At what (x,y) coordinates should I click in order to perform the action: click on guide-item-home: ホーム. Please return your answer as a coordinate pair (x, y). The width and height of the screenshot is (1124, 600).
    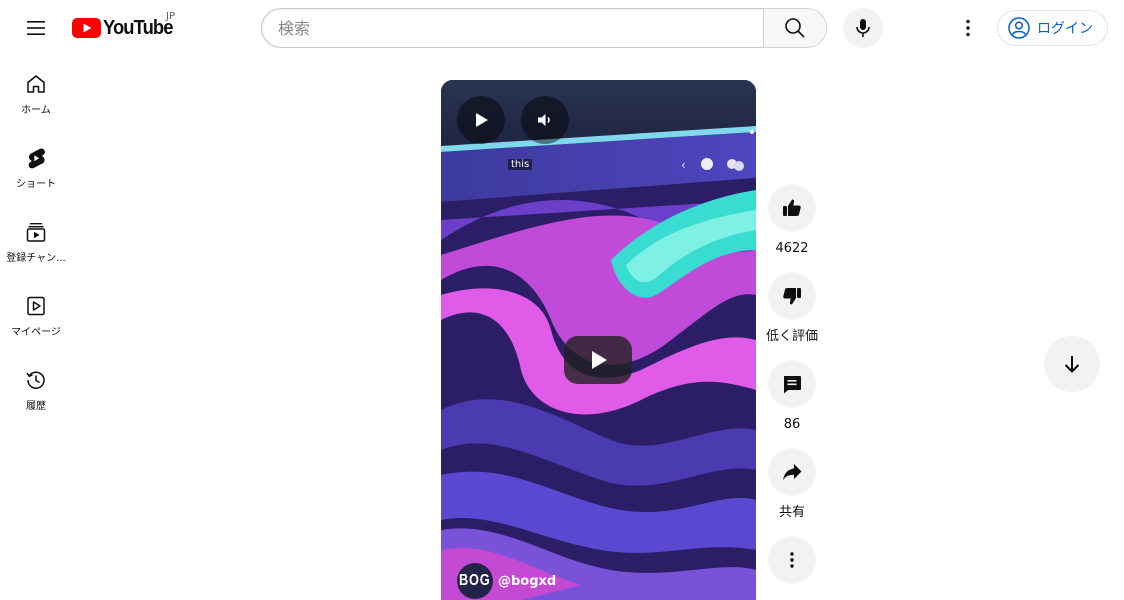
    Looking at the image, I should click on (36, 93).